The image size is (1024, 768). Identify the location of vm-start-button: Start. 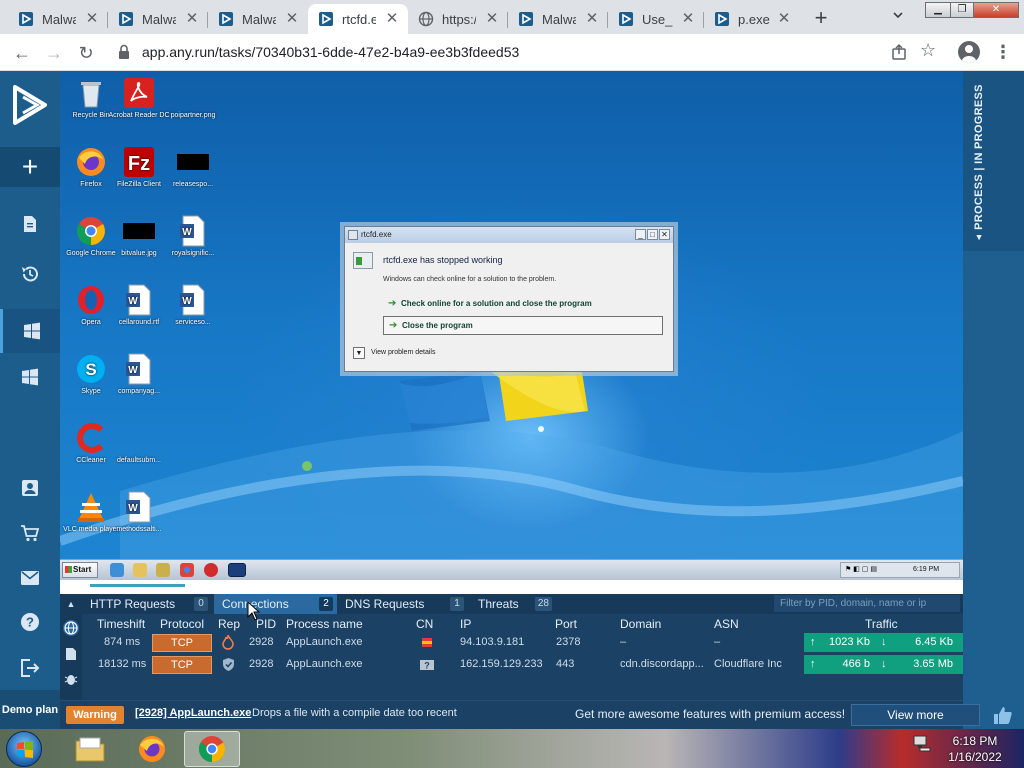
(80, 570).